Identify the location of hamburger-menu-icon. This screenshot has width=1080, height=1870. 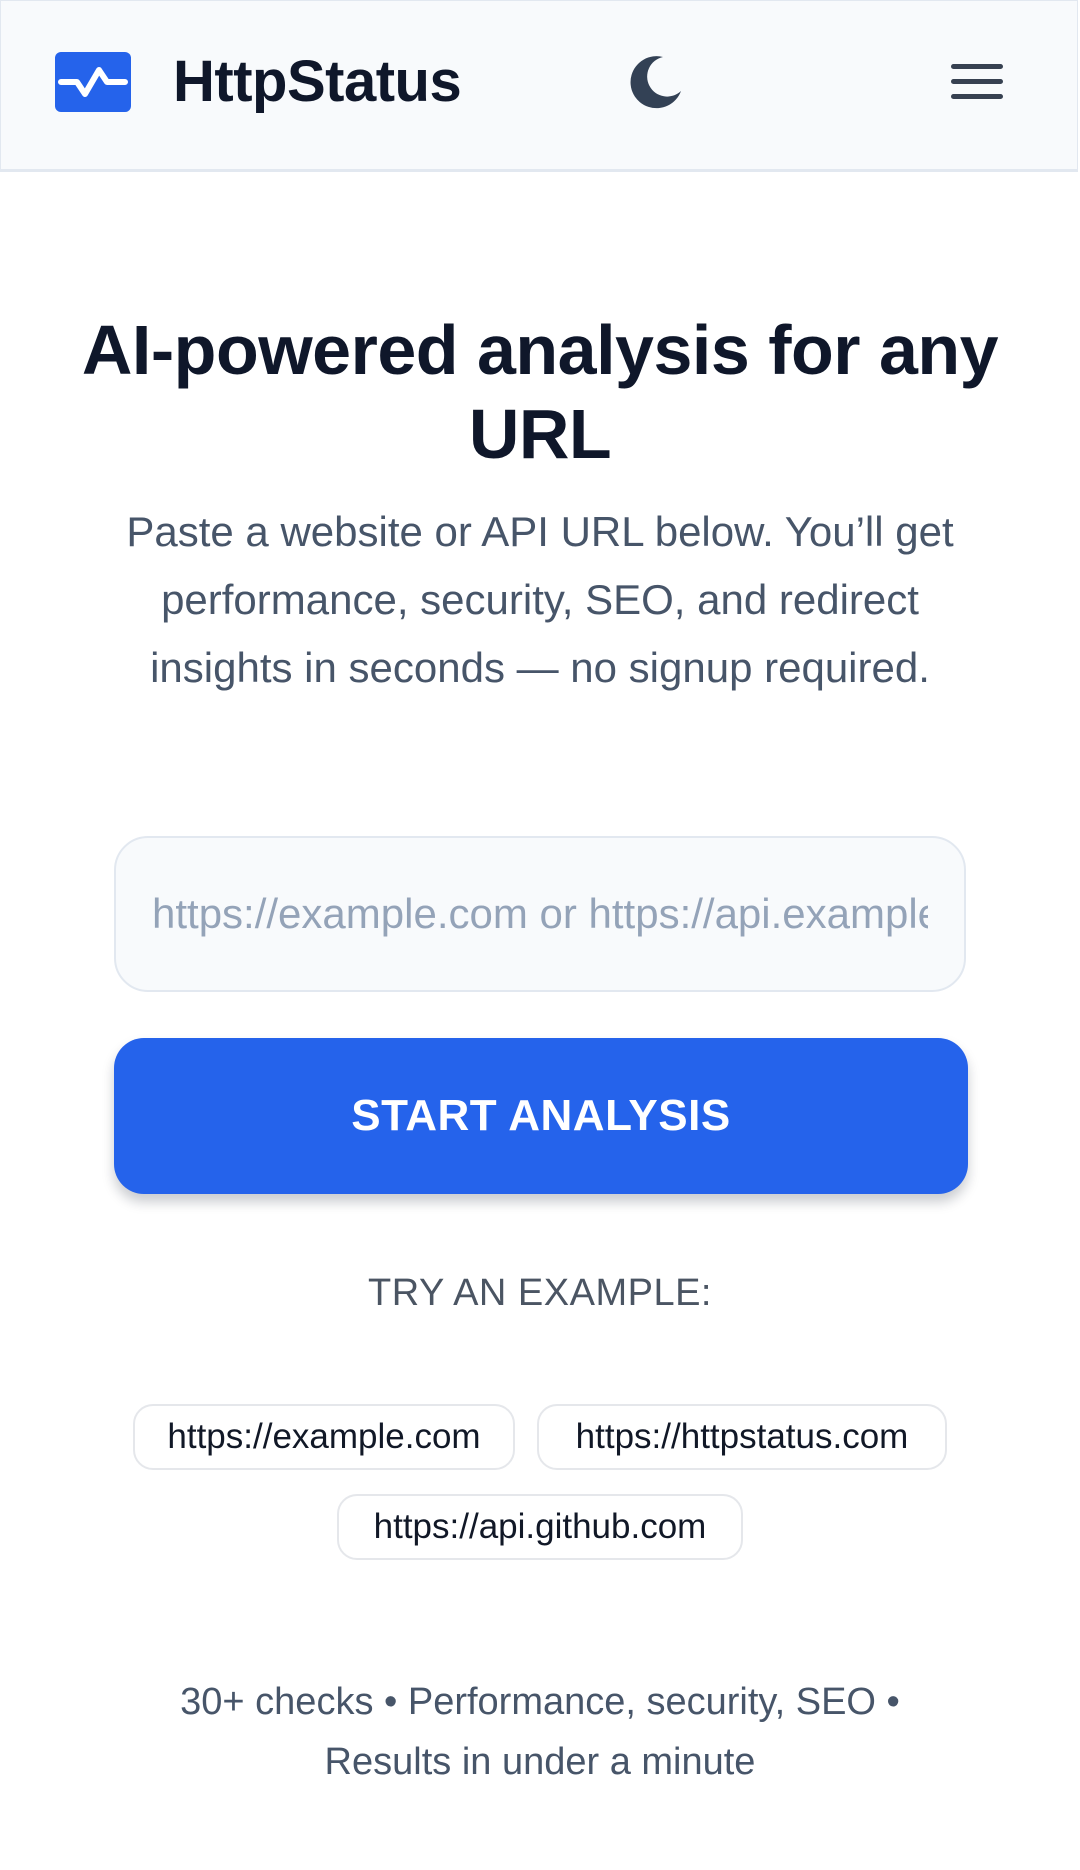
(977, 81).